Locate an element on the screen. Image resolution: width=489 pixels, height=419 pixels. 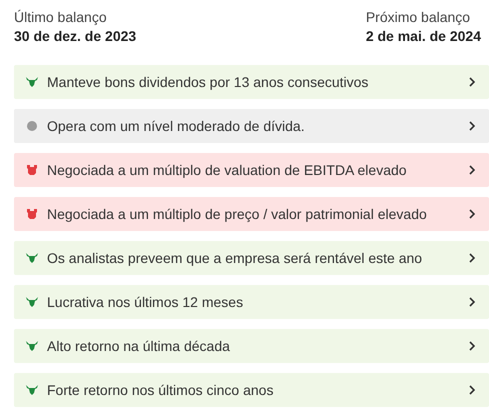
insight-row: Lucrativa nos últimos 12 meses is located at coordinates (251, 302).